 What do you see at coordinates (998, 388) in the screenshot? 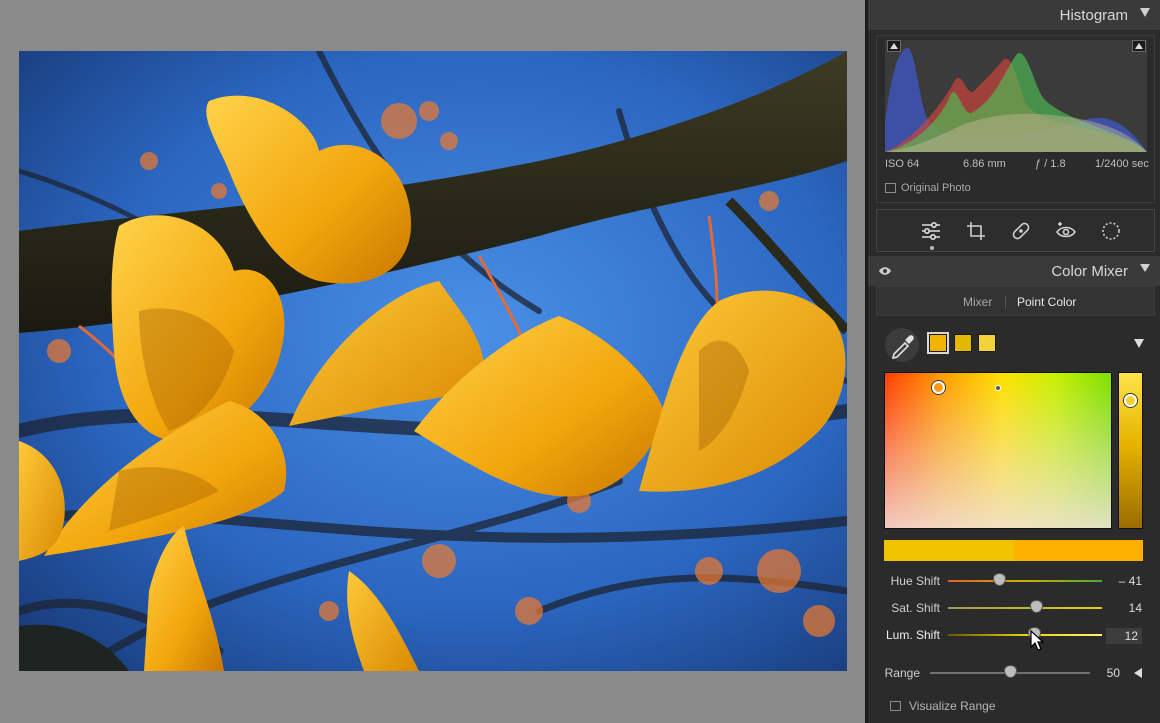
I see `shifted-color-handle` at bounding box center [998, 388].